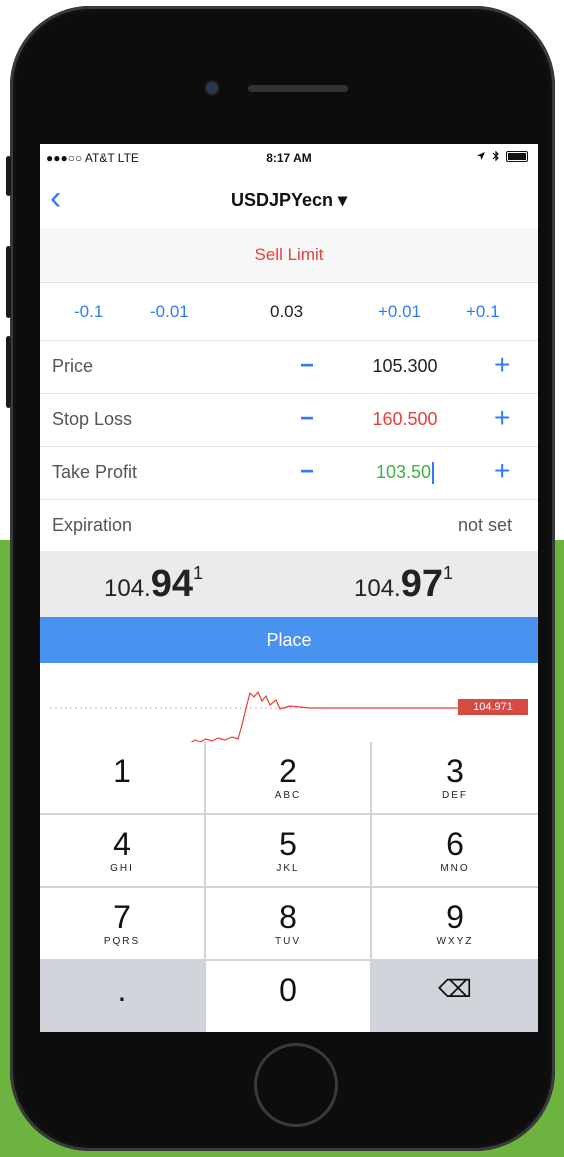 This screenshot has width=564, height=1157. I want to click on mute-switch, so click(8, 176).